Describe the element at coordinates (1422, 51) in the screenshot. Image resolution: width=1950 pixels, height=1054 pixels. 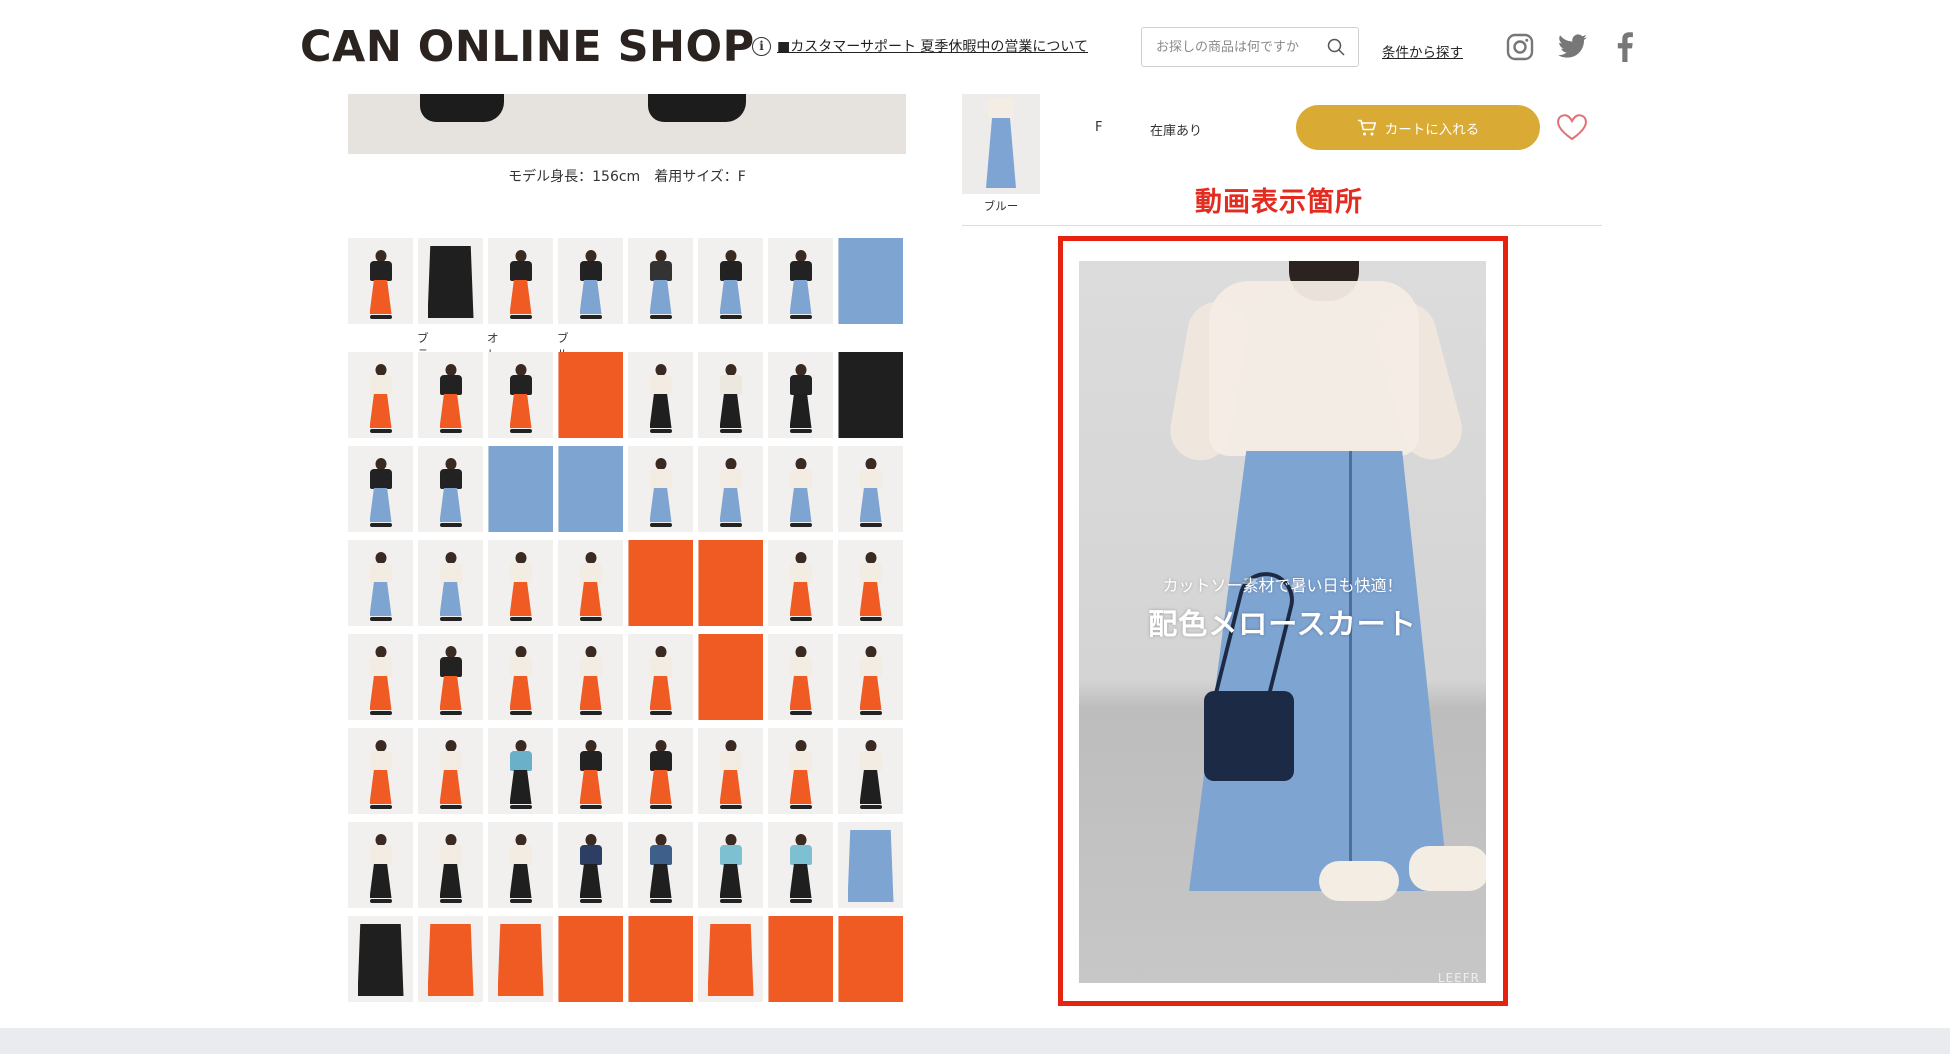
I see `condition-search-link: 条件から探す` at that location.